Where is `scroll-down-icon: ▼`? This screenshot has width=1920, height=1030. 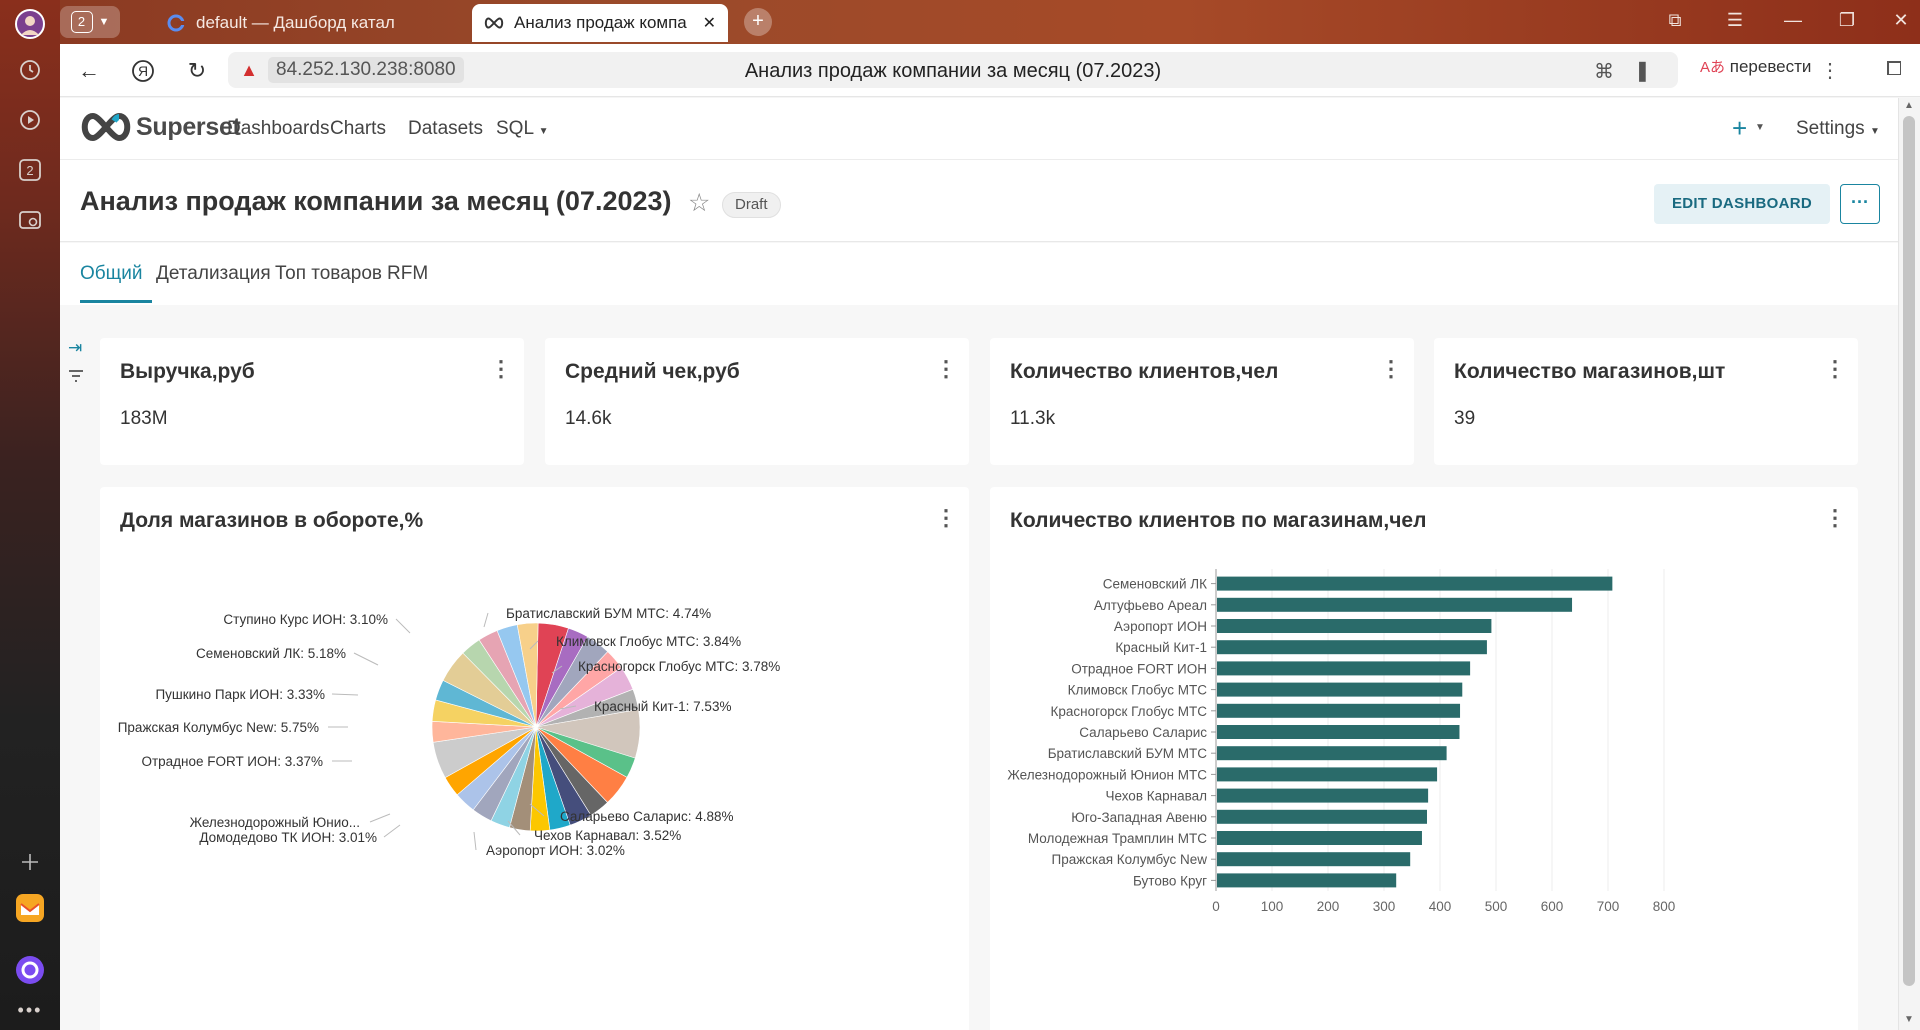
scroll-down-icon: ▼ is located at coordinates (1909, 1019).